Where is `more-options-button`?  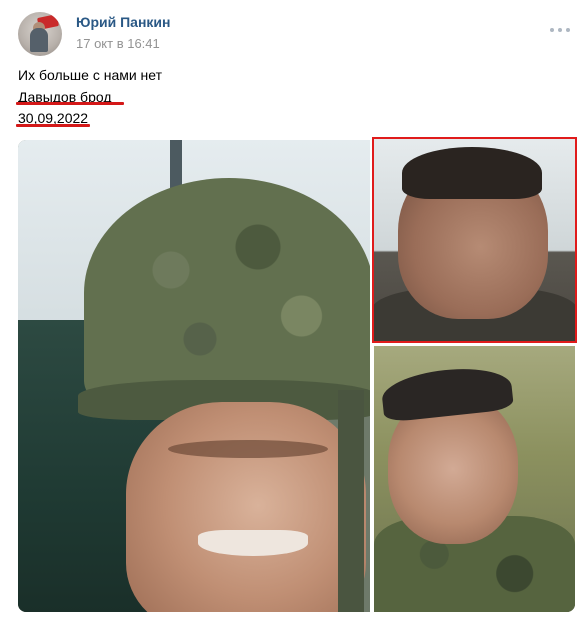
more-options-button is located at coordinates (560, 30).